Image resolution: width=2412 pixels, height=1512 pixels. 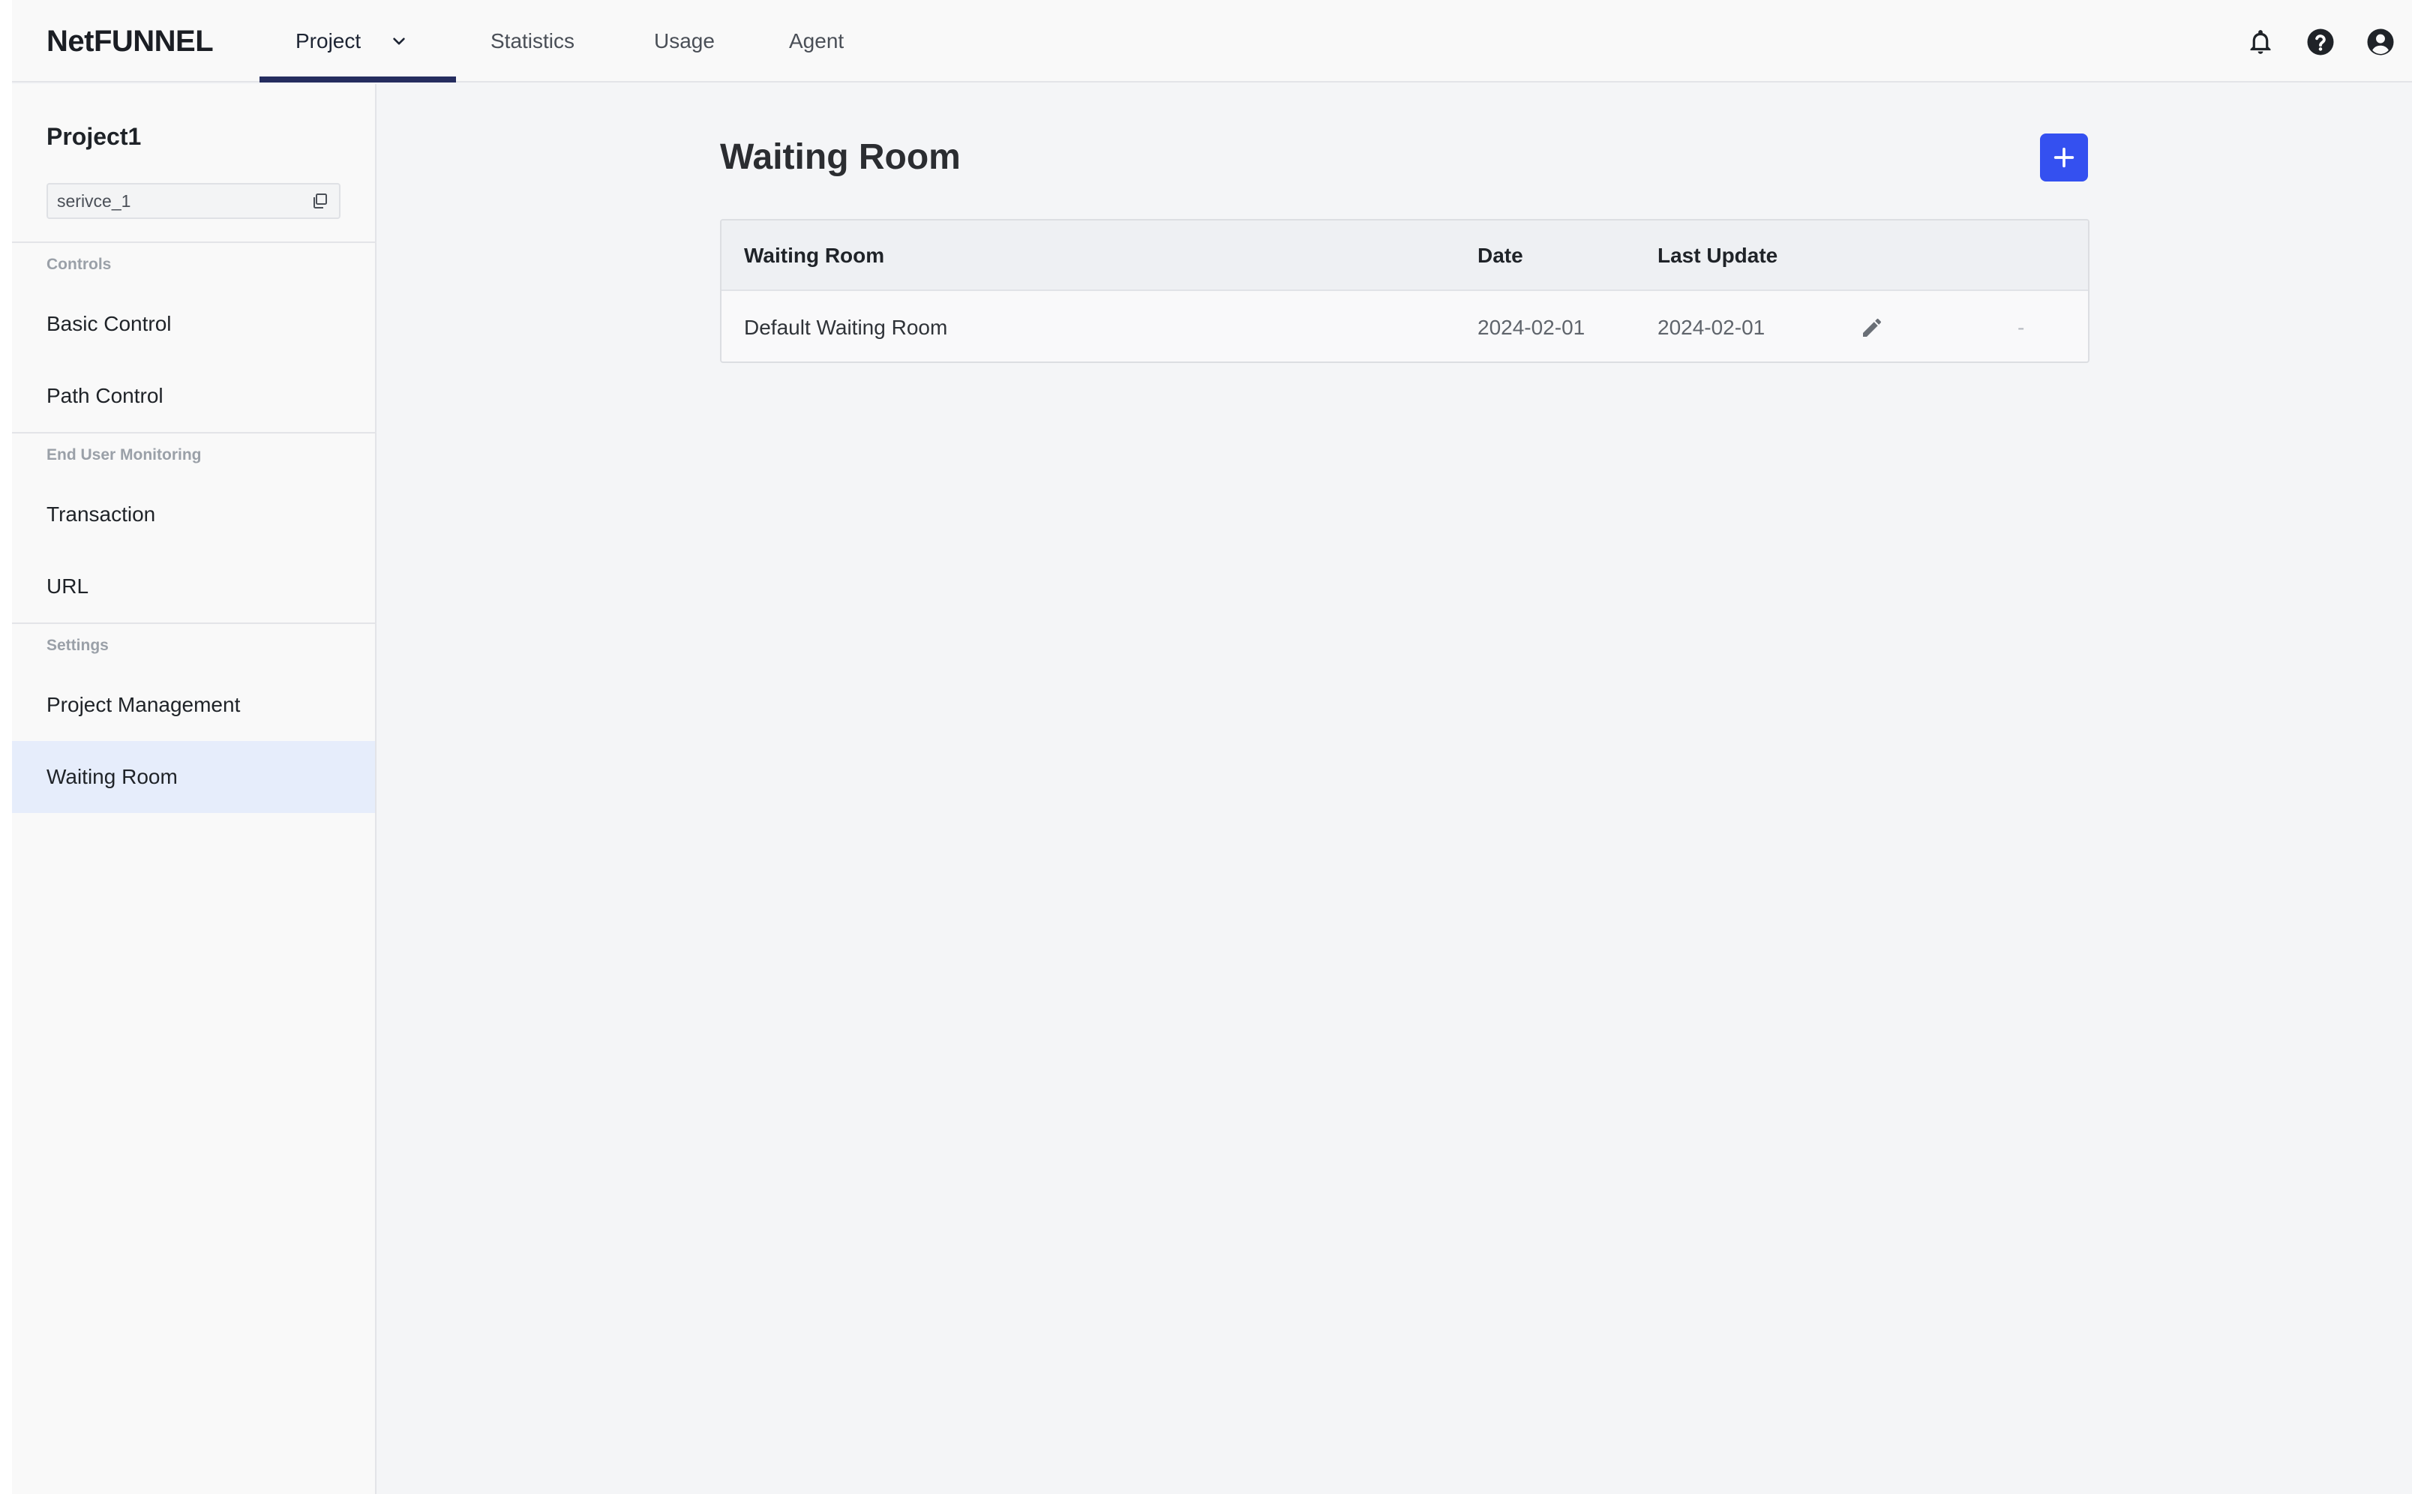 What do you see at coordinates (532, 41) in the screenshot?
I see `tab-statistics: Statistics` at bounding box center [532, 41].